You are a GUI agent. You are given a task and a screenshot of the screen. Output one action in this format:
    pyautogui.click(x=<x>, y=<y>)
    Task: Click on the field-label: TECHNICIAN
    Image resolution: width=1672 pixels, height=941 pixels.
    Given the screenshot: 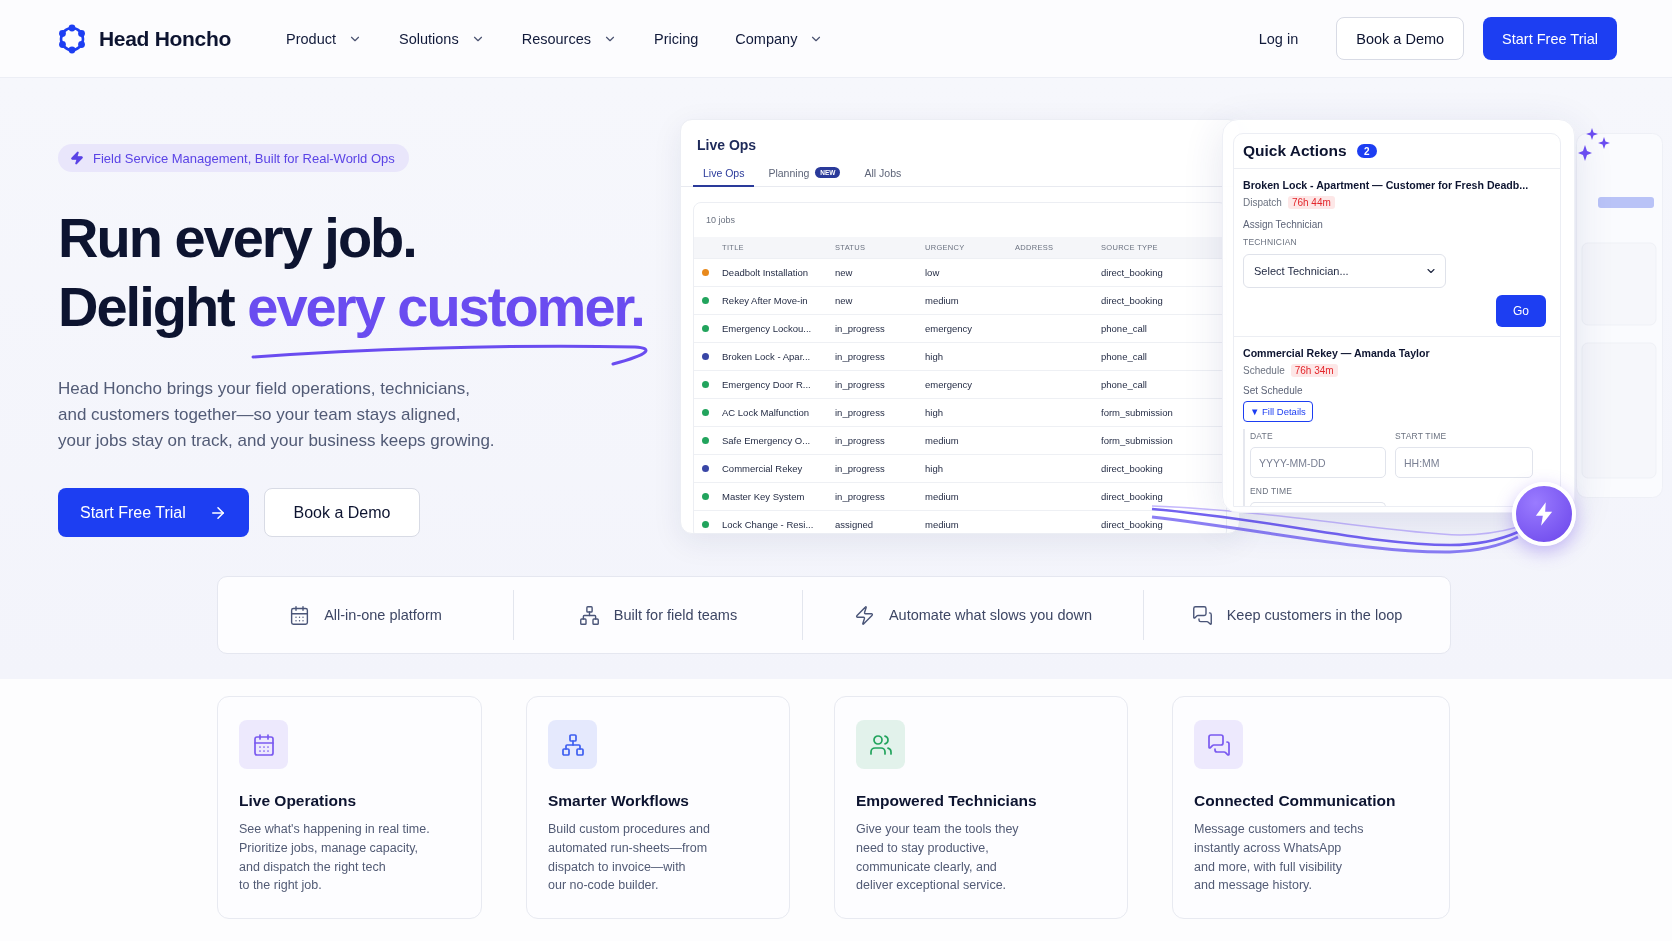 What is the action you would take?
    pyautogui.click(x=1270, y=242)
    